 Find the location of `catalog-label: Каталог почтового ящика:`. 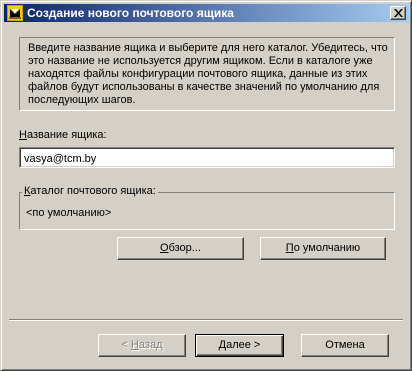

catalog-label: Каталог почтового ящика: is located at coordinates (90, 191).